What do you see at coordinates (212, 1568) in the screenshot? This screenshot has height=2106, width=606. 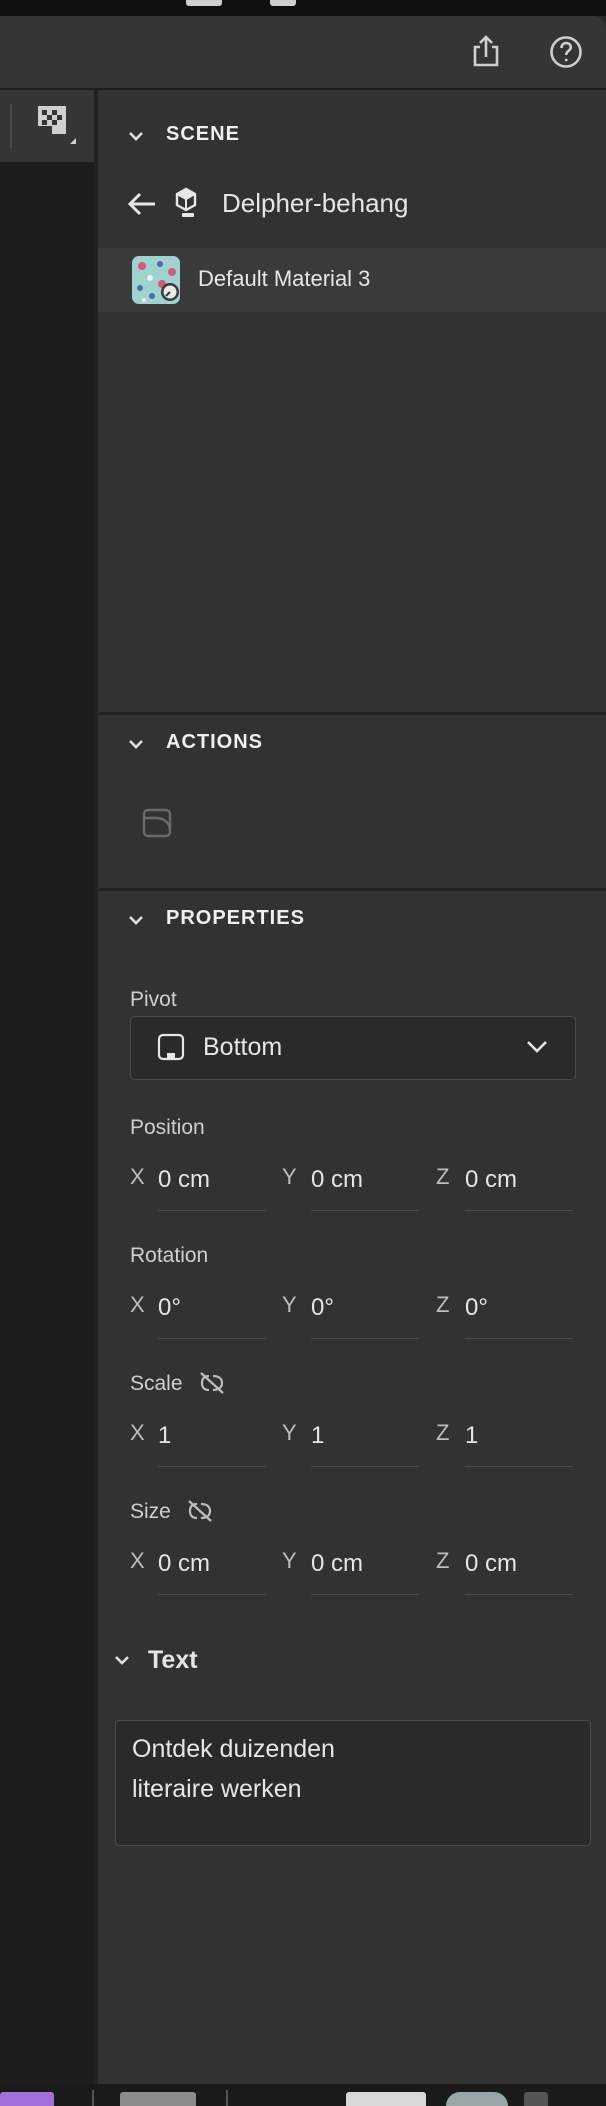 I see `size-x-input: 0 cm` at bounding box center [212, 1568].